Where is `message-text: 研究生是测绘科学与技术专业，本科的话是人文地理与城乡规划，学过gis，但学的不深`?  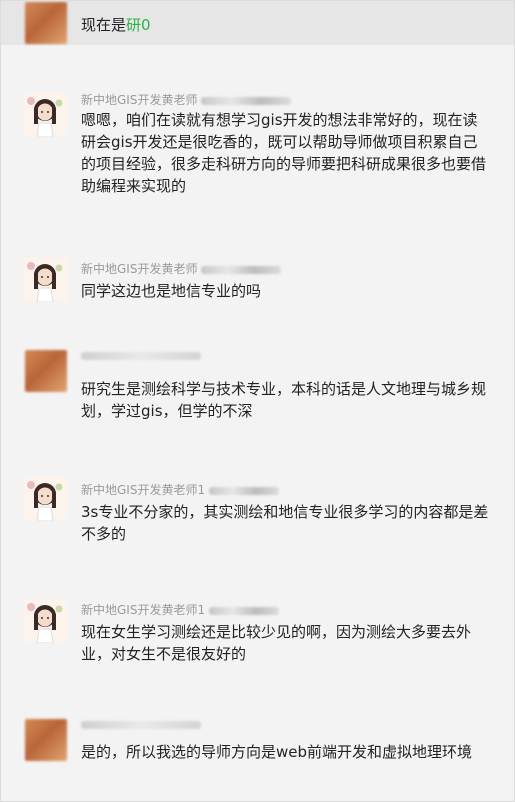 message-text: 研究生是测绘科学与技术专业，本科的话是人文地理与城乡规划，学过gis，但学的不深 is located at coordinates (284, 400).